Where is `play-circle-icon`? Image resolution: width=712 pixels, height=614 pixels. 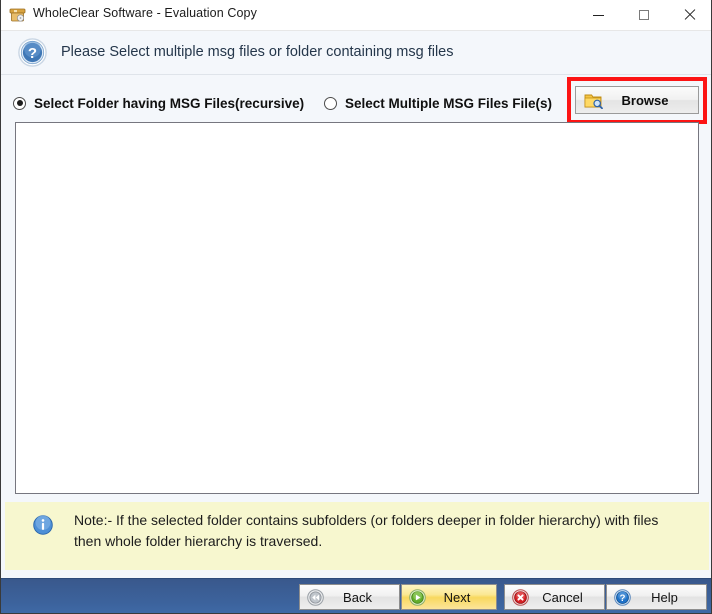 play-circle-icon is located at coordinates (417, 597).